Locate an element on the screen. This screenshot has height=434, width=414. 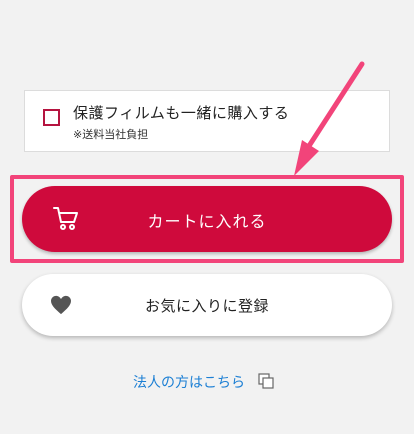
film-option-label: 保護フィルムも一緒に購入する is located at coordinates (181, 112).